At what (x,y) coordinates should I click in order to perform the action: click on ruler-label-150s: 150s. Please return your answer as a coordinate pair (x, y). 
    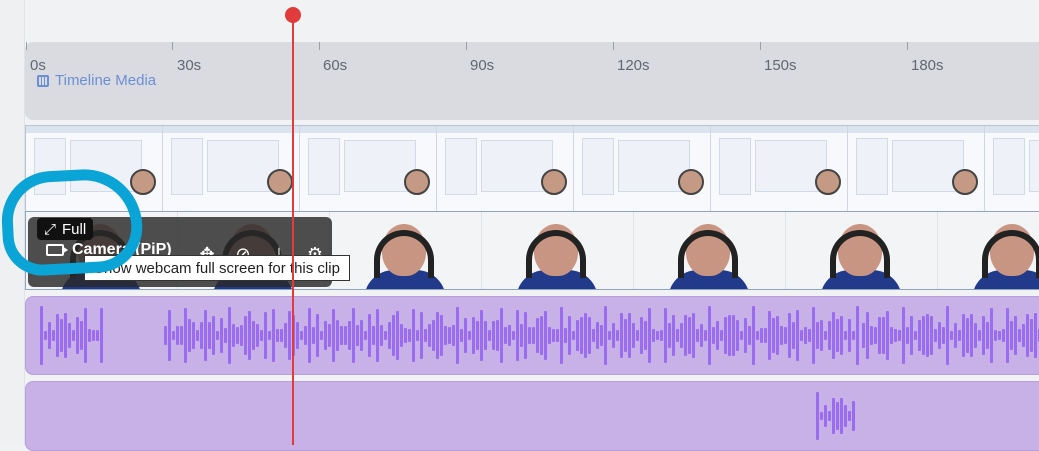
    Looking at the image, I should click on (780, 65).